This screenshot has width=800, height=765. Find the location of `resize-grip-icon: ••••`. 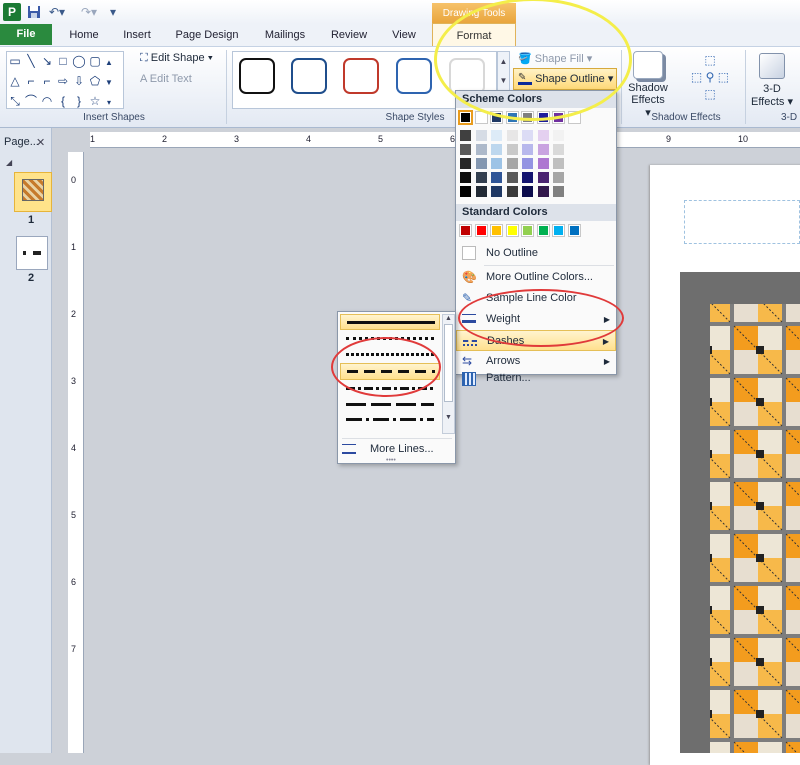

resize-grip-icon: •••• is located at coordinates (391, 460).